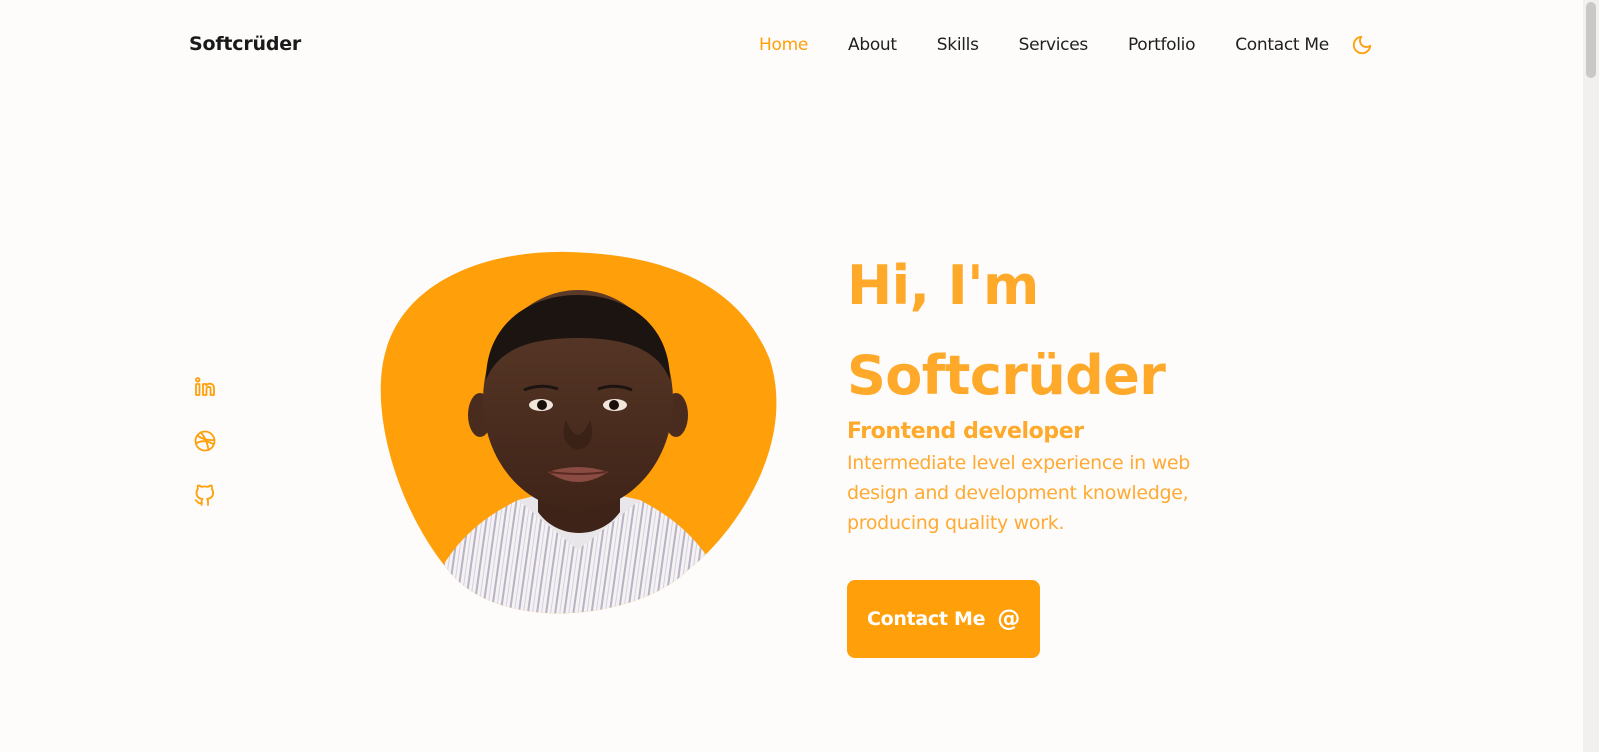 This screenshot has height=752, width=1599. What do you see at coordinates (1591, 40) in the screenshot?
I see `scrollbar-thumb` at bounding box center [1591, 40].